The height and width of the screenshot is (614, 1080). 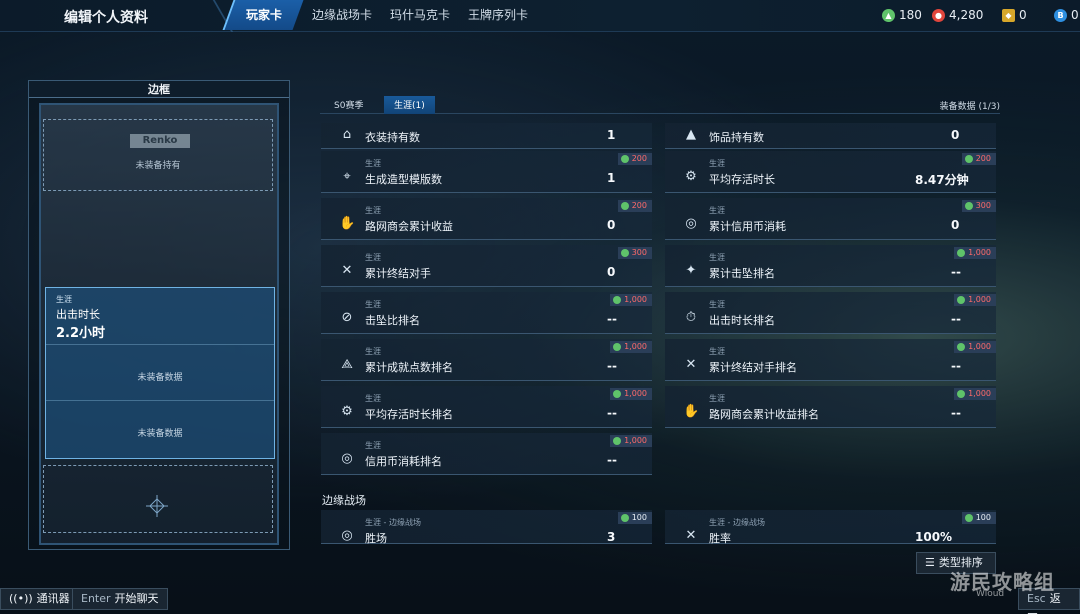 I want to click on radio-icon: ((•)), so click(x=21, y=598).